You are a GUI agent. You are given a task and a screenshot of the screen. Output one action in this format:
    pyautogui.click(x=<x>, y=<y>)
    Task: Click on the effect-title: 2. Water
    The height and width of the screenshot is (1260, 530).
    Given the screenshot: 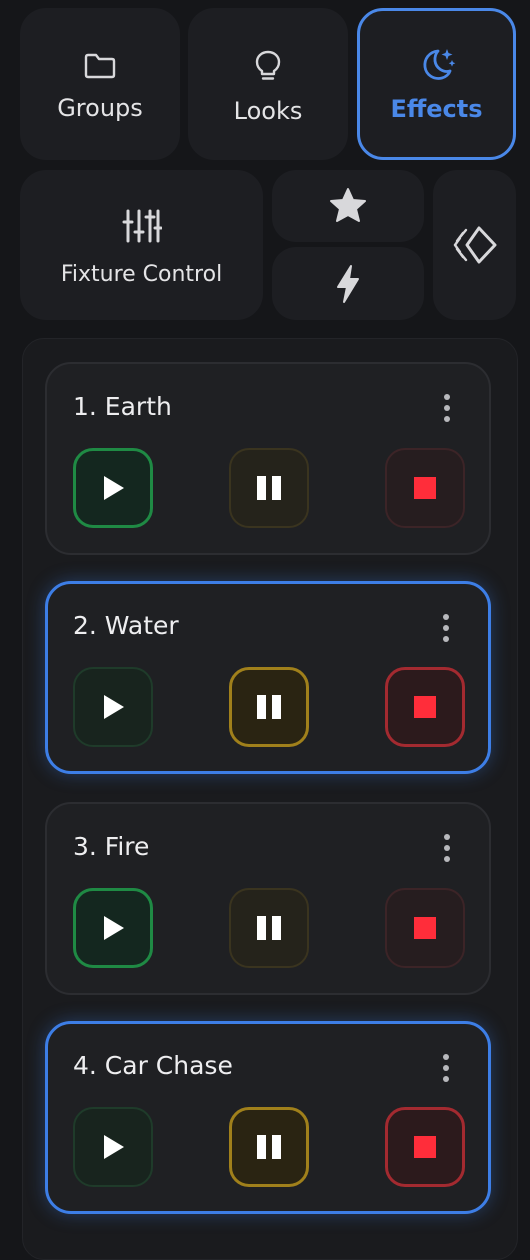 What is the action you would take?
    pyautogui.click(x=126, y=625)
    